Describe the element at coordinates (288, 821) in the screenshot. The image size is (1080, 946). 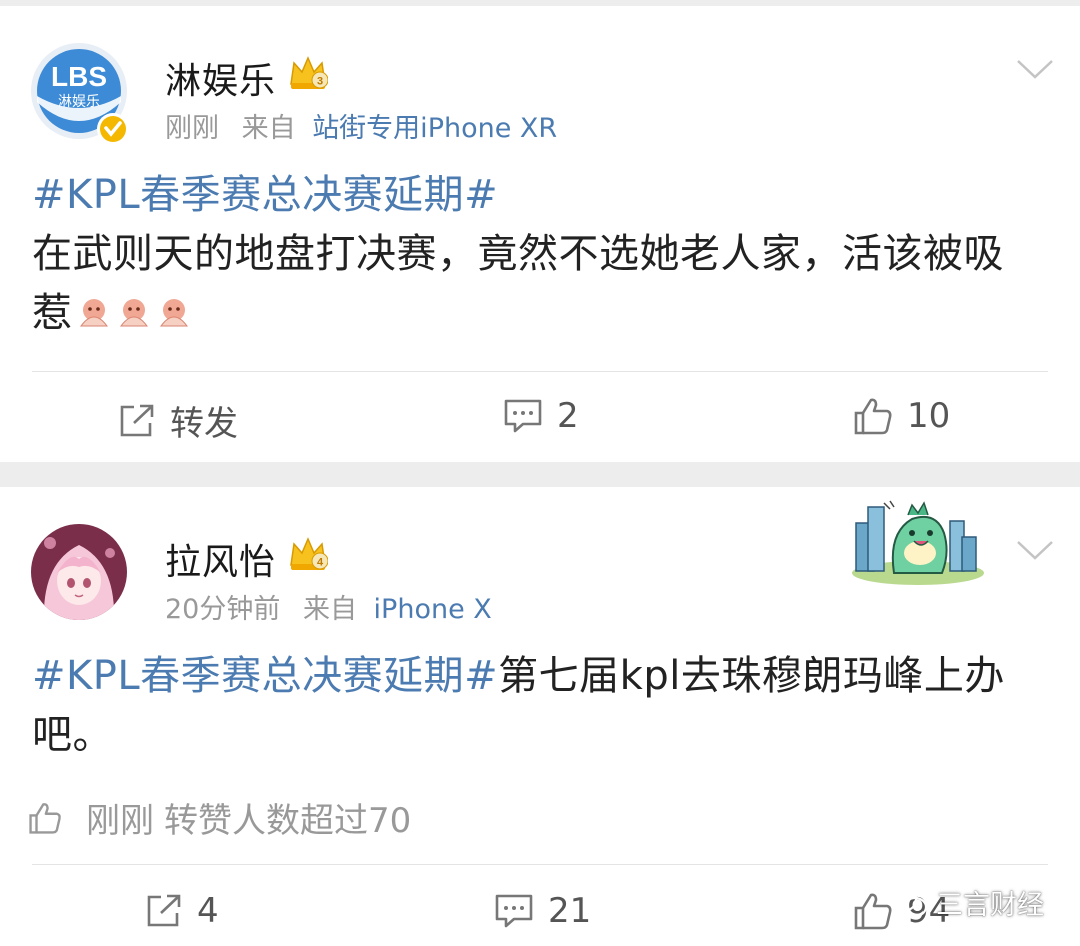
I see `liked-text: 转赞人数超过70` at that location.